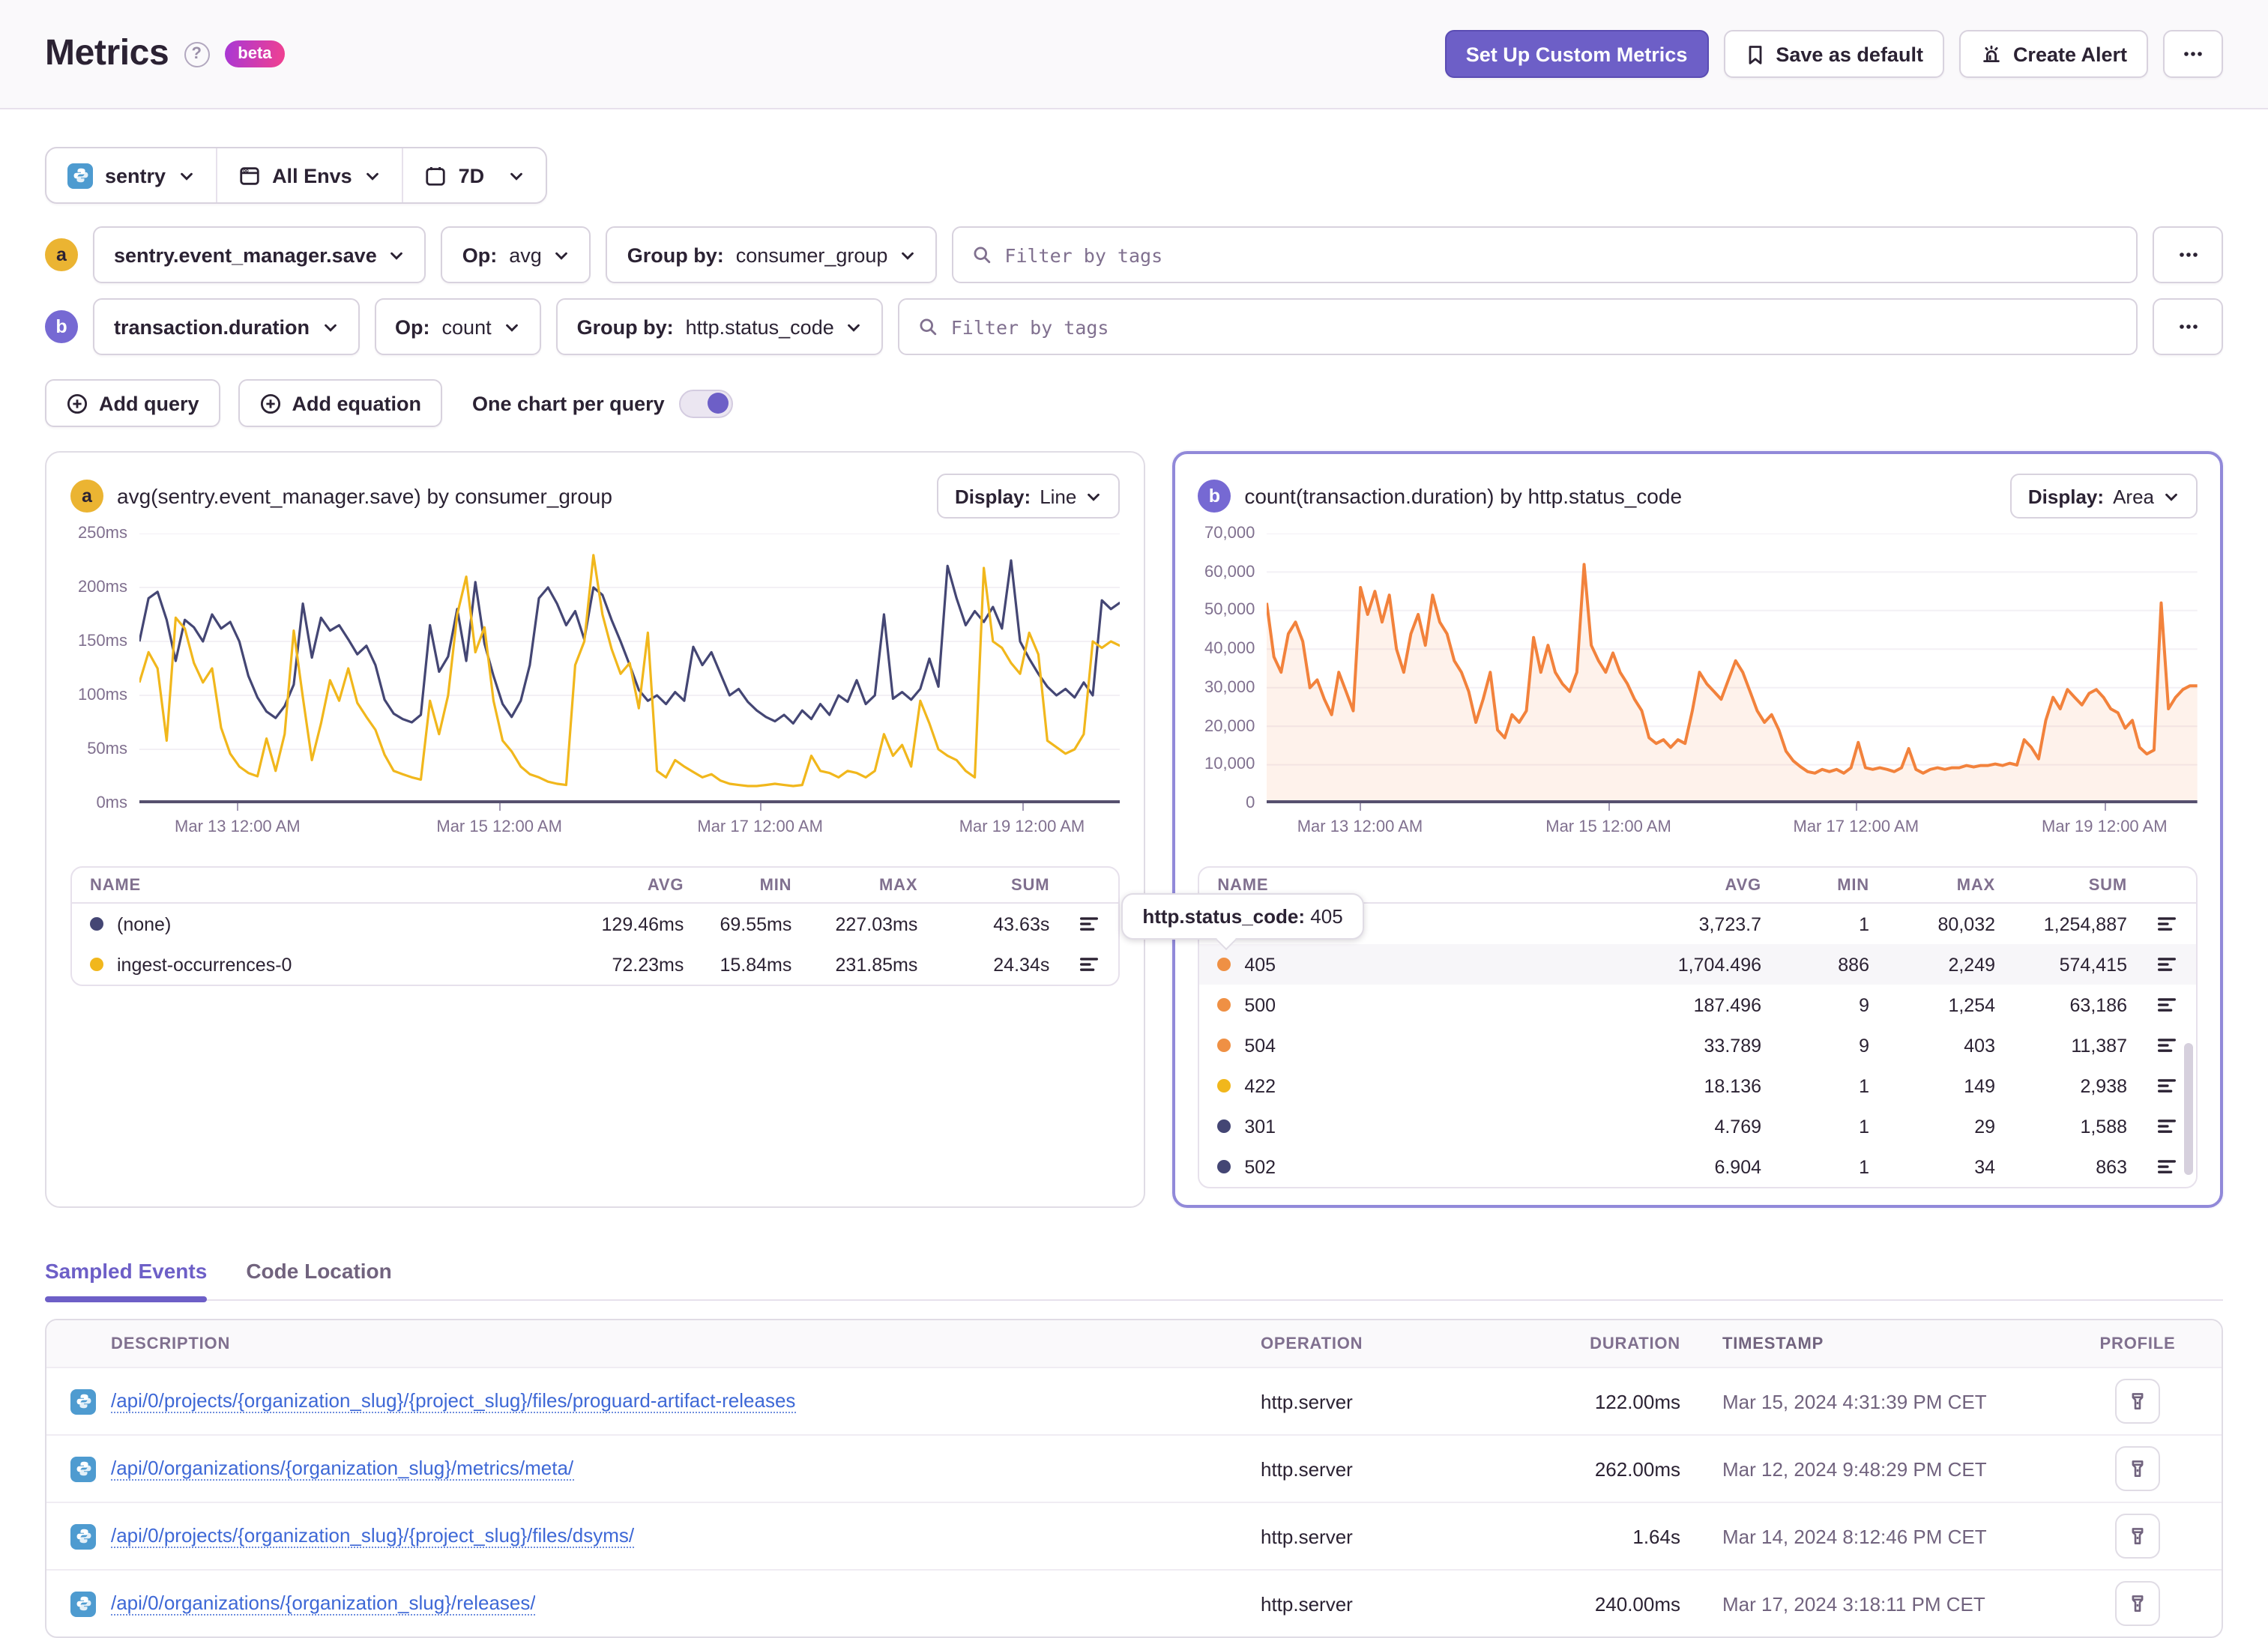 The width and height of the screenshot is (2268, 1638). What do you see at coordinates (1984, 1126) in the screenshot?
I see `max-value: 29` at bounding box center [1984, 1126].